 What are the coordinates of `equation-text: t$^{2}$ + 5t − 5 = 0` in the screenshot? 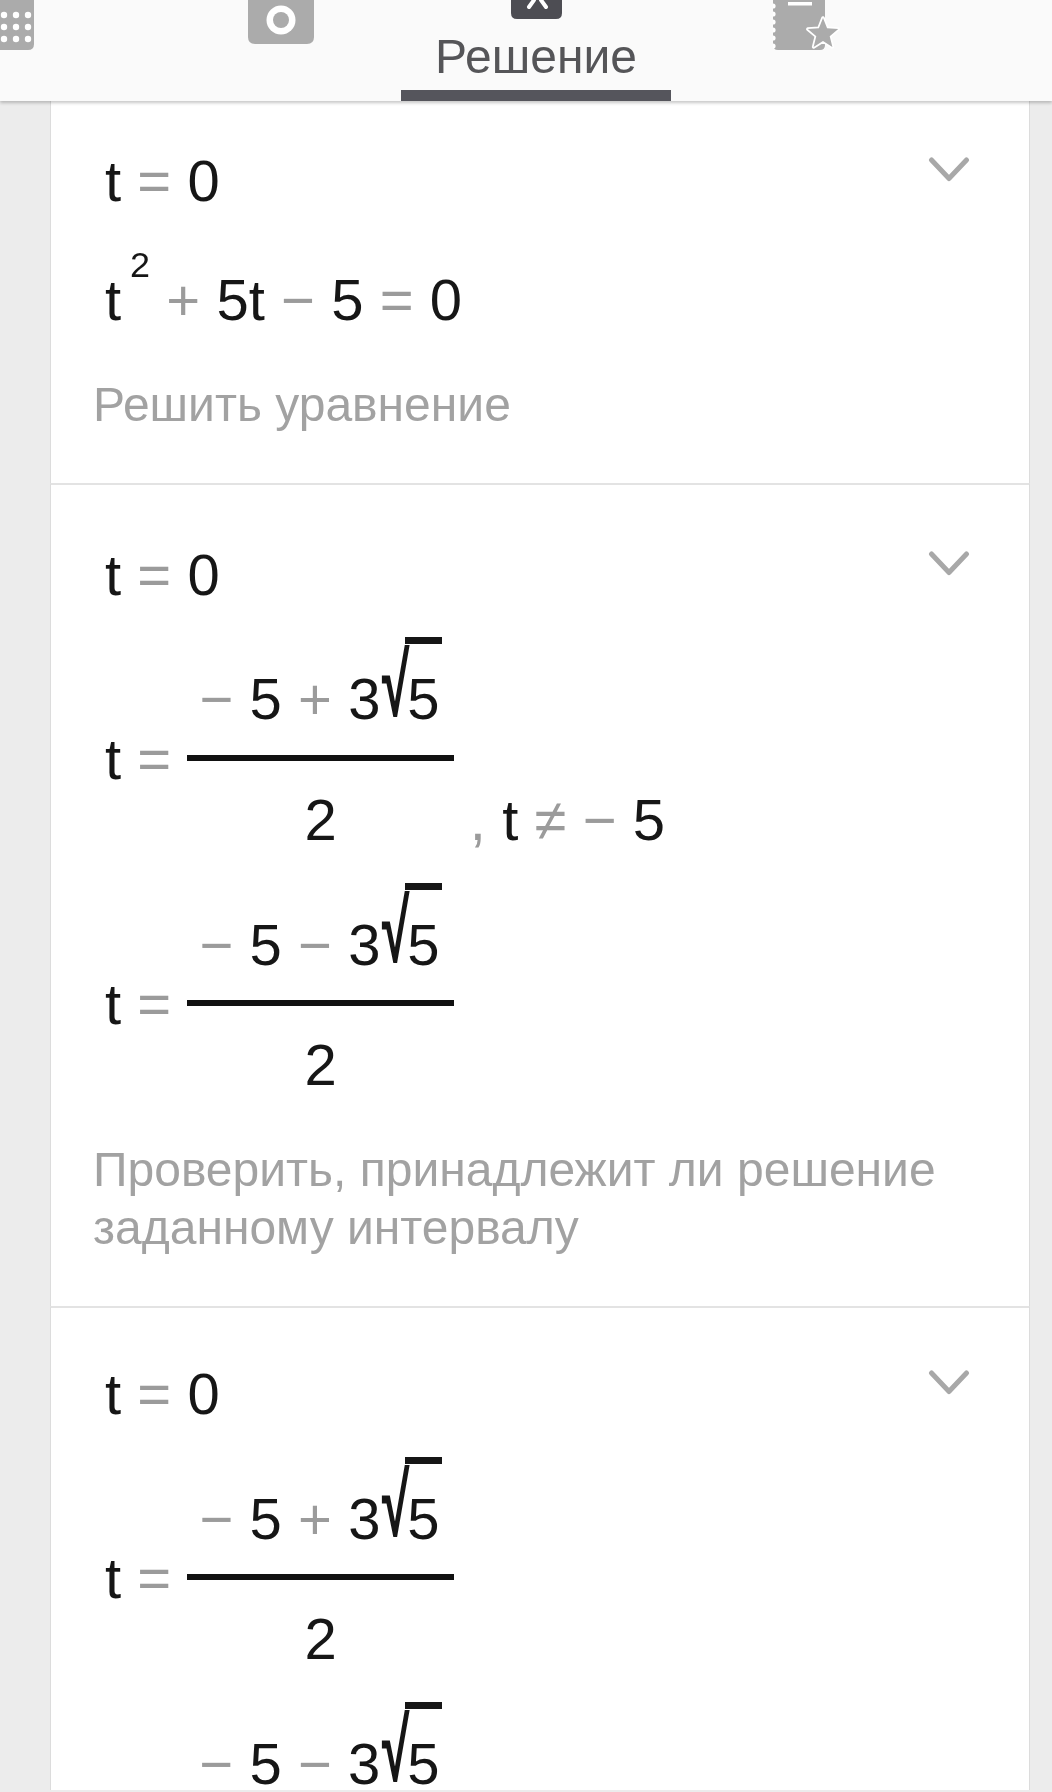 It's located at (284, 288).